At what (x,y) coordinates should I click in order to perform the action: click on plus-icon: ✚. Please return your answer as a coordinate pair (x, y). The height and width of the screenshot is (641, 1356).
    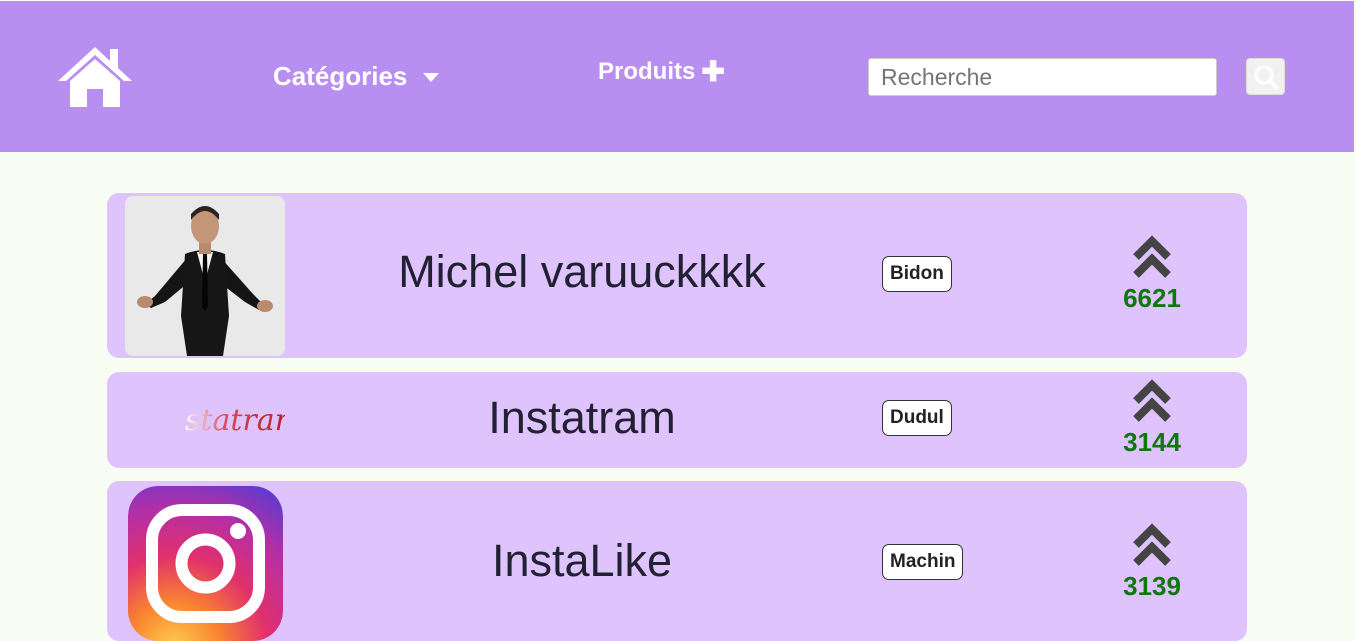
    Looking at the image, I should click on (713, 71).